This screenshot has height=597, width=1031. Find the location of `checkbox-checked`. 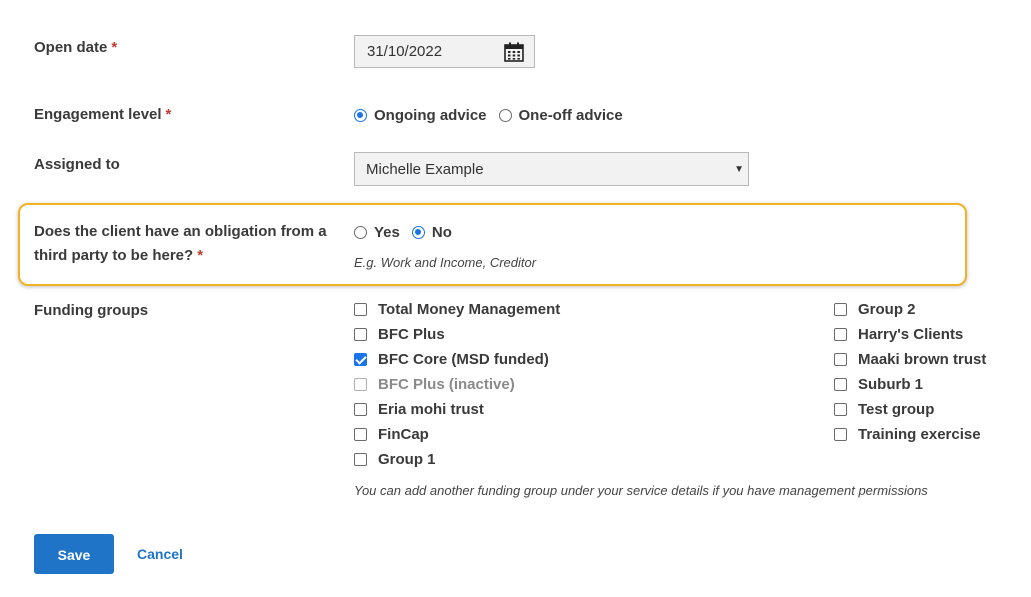

checkbox-checked is located at coordinates (360, 359).